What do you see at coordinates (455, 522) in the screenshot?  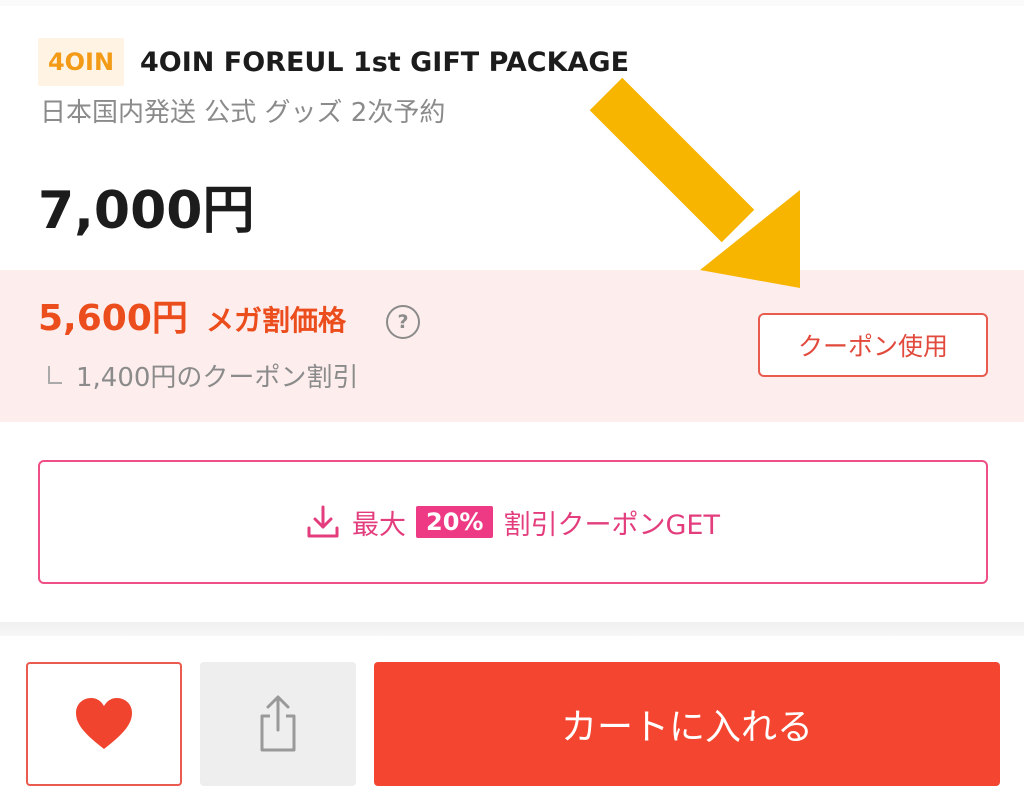 I see `discount-percent-badge: 20%` at bounding box center [455, 522].